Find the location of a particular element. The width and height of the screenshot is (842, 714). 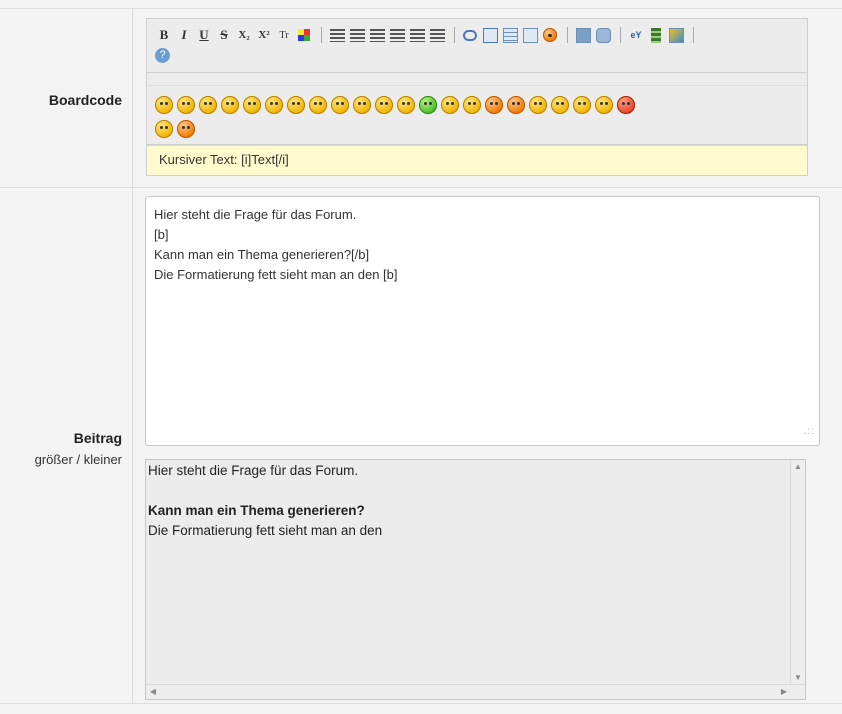

ebay-icon: eY is located at coordinates (636, 35).